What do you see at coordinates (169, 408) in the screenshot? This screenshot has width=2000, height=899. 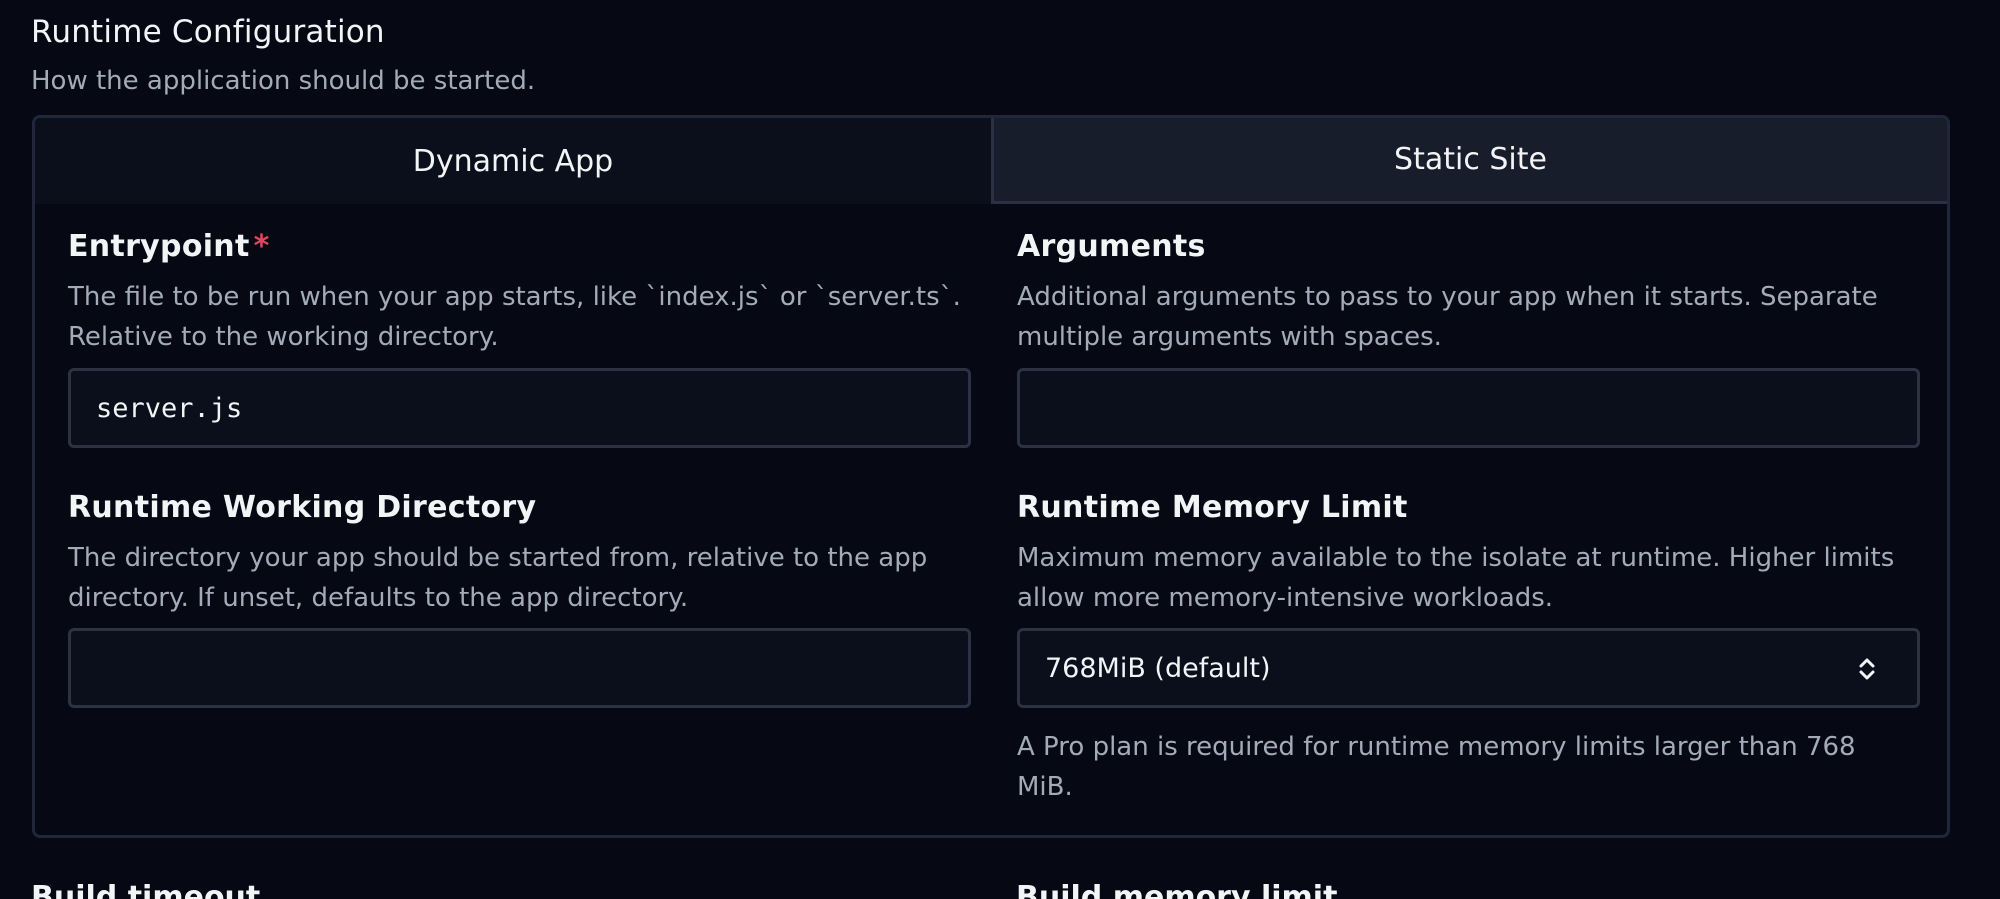 I see `entrypoint-value: server.js` at bounding box center [169, 408].